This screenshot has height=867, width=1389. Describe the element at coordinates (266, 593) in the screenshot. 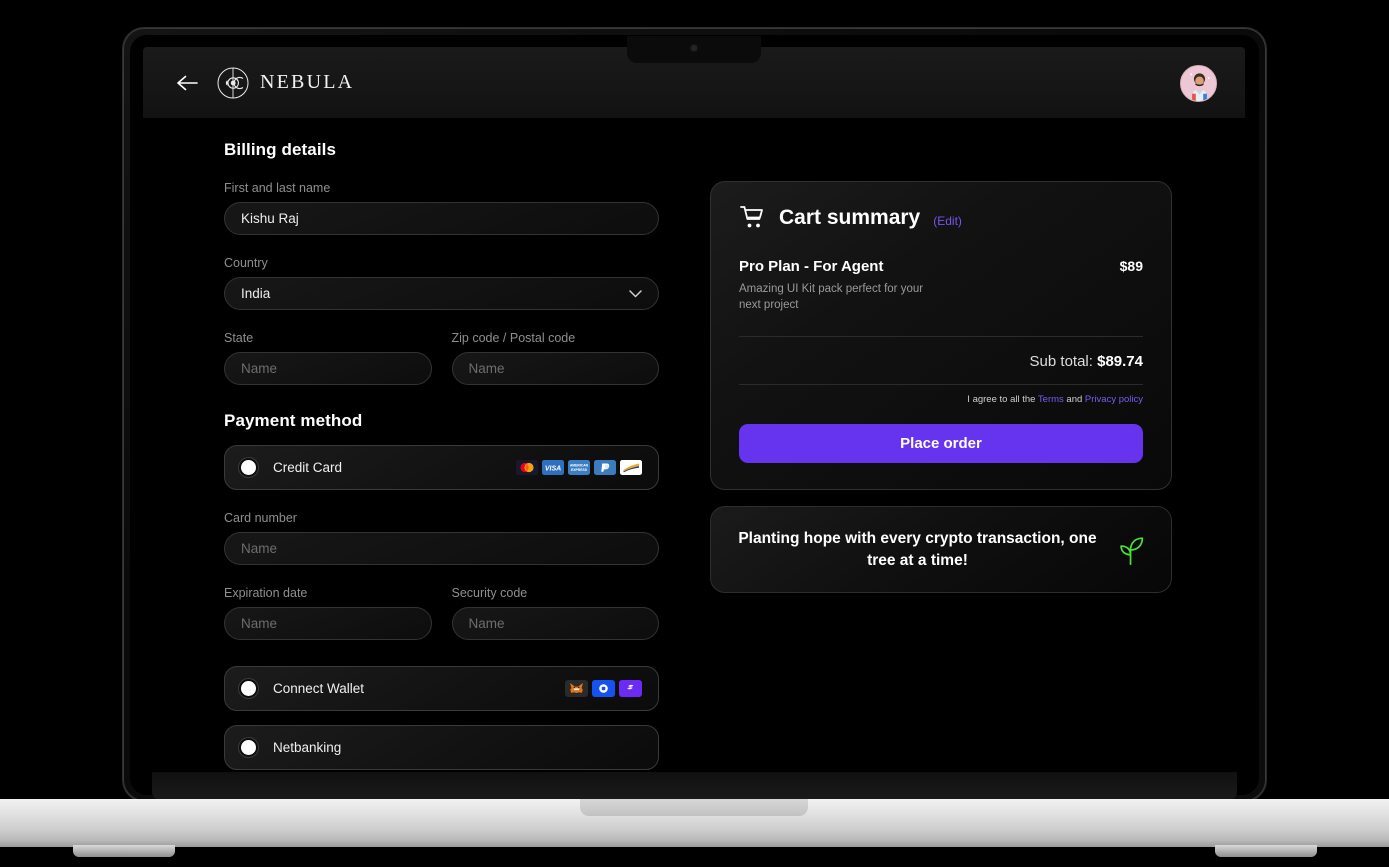

I see `expiry-label: Expiration date` at that location.